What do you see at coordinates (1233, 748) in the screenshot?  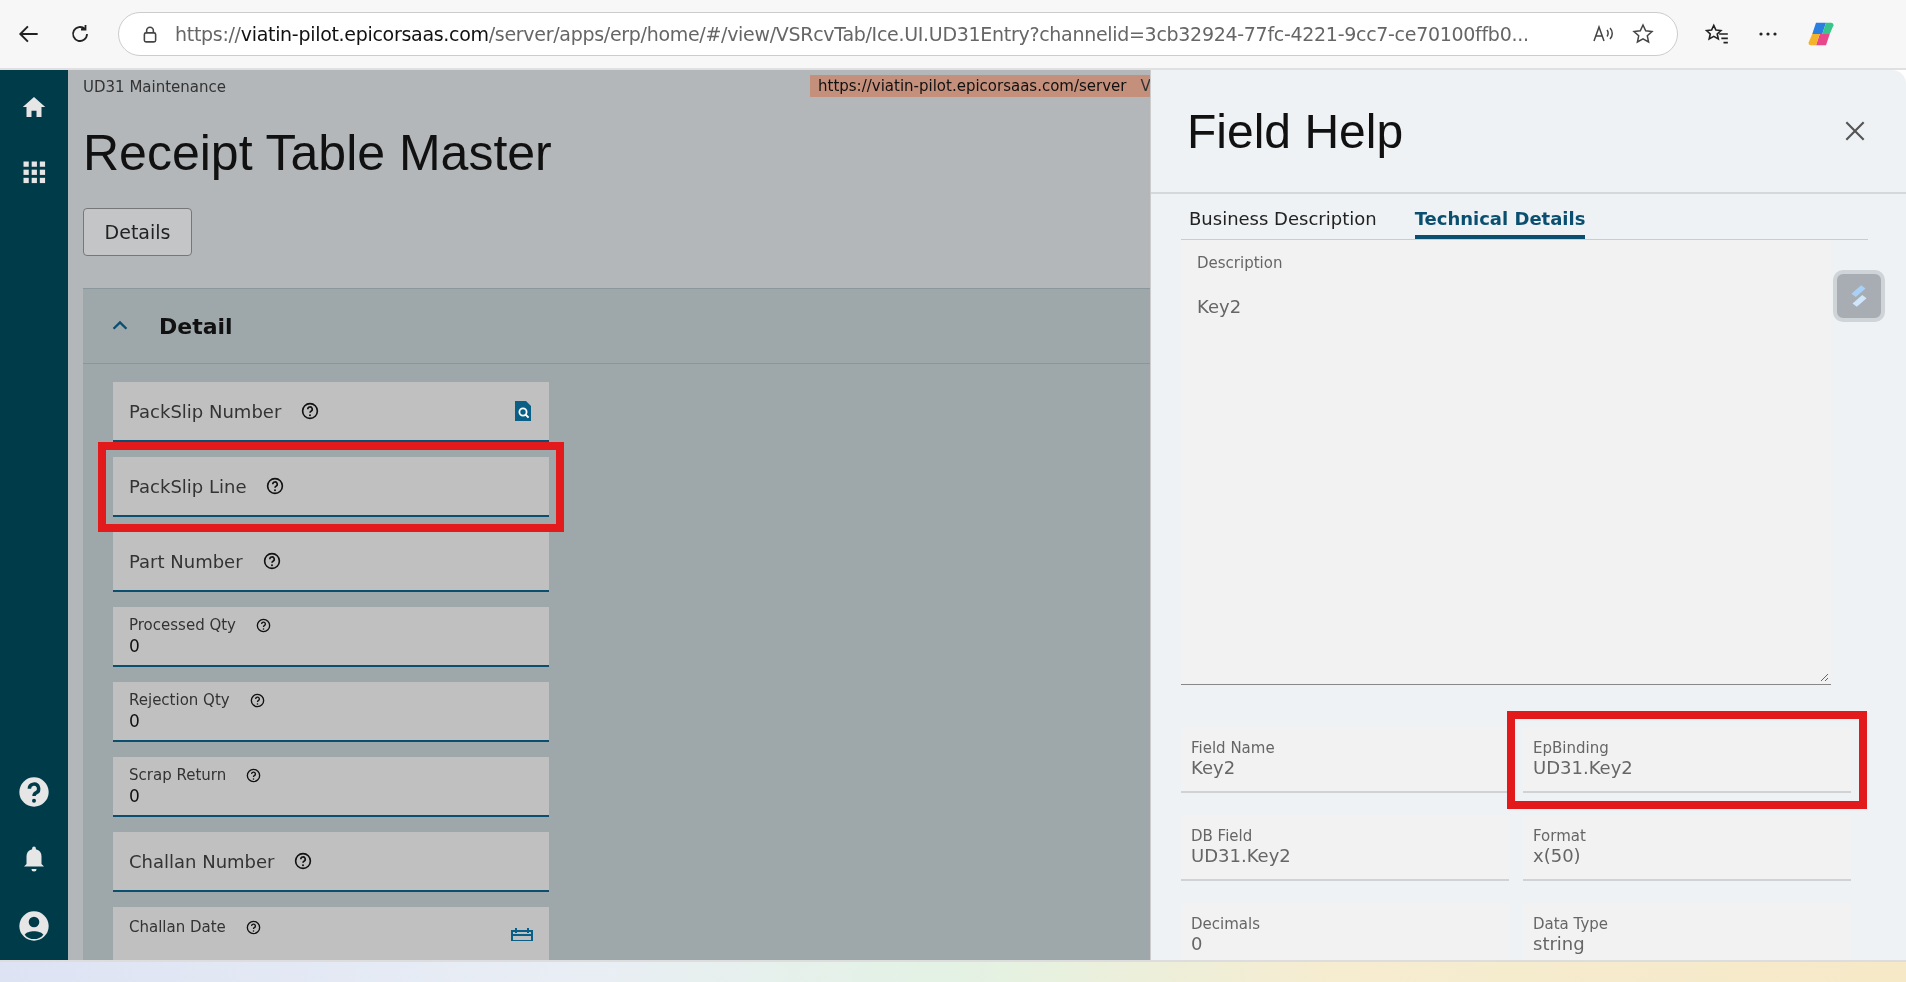 I see `field-label: Field Name` at bounding box center [1233, 748].